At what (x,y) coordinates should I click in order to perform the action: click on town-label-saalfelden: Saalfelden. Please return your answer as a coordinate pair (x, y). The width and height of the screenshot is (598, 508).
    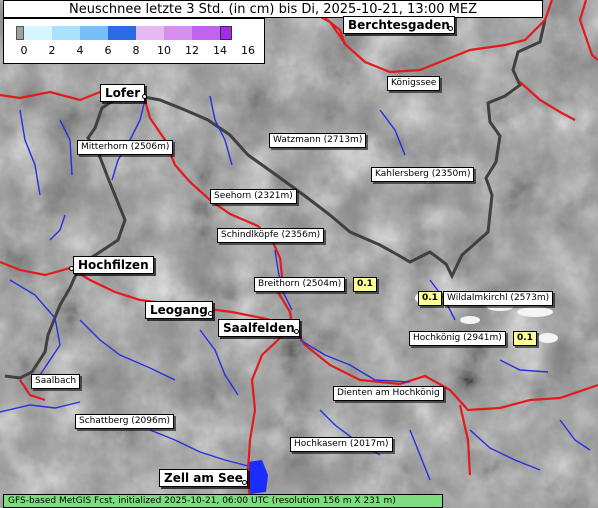
    Looking at the image, I should click on (259, 328).